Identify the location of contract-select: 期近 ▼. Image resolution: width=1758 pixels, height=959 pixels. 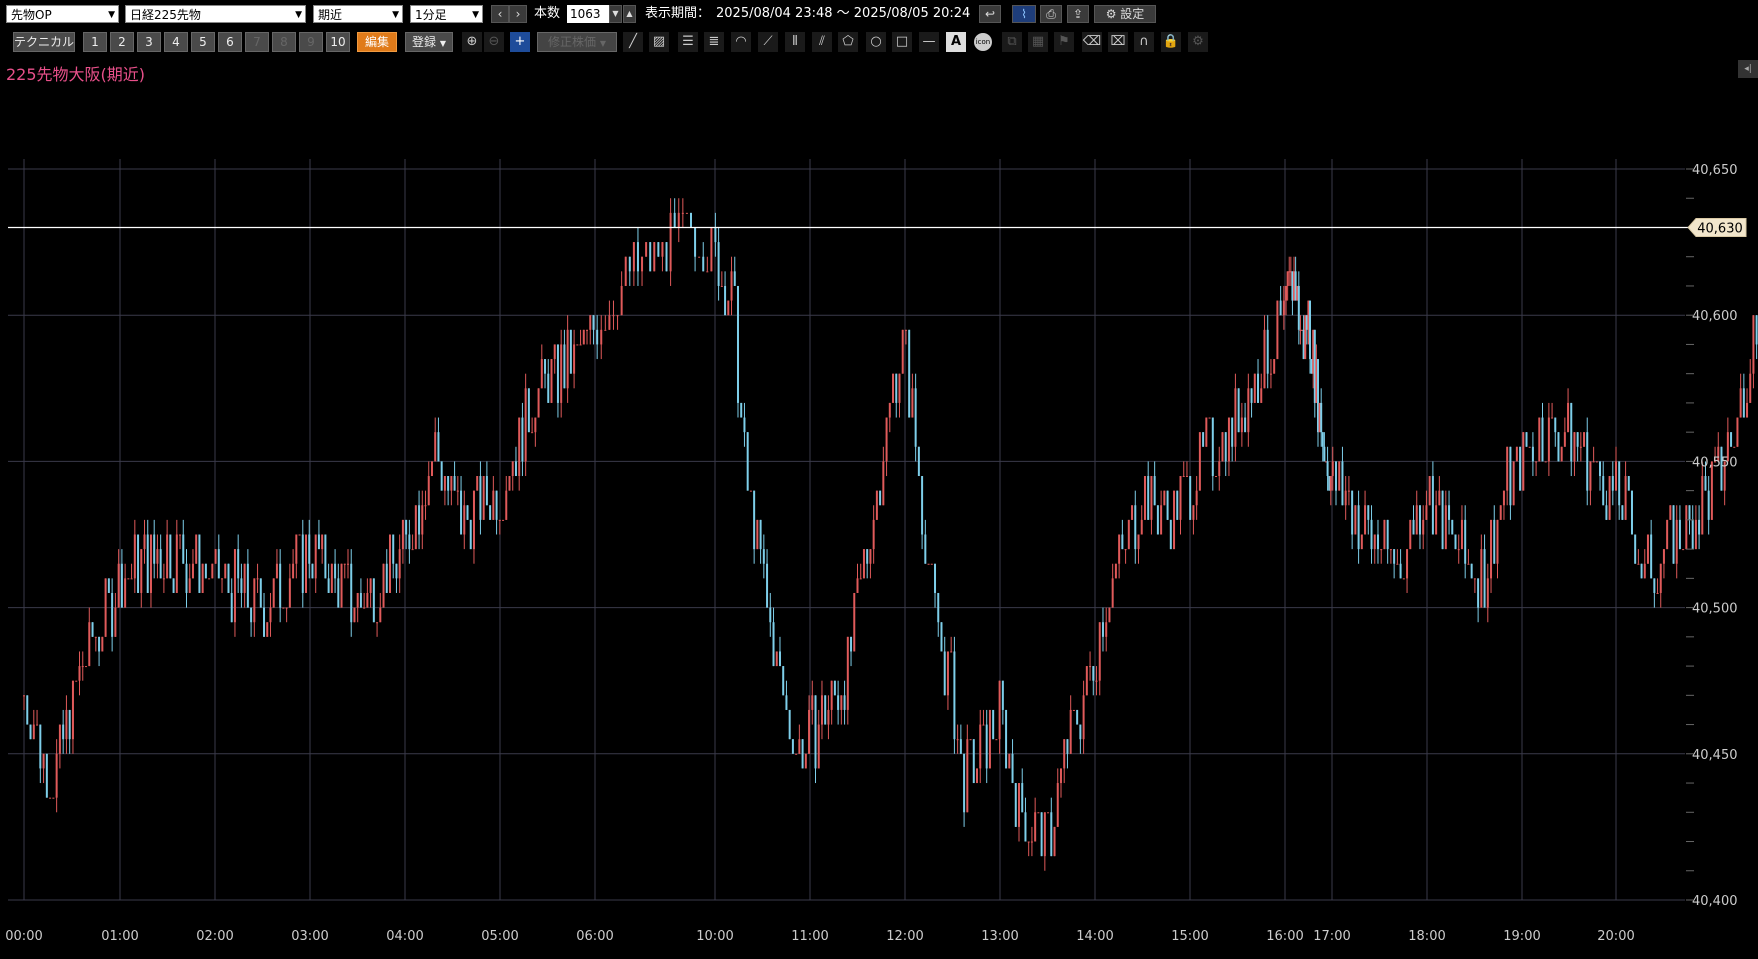
(358, 14).